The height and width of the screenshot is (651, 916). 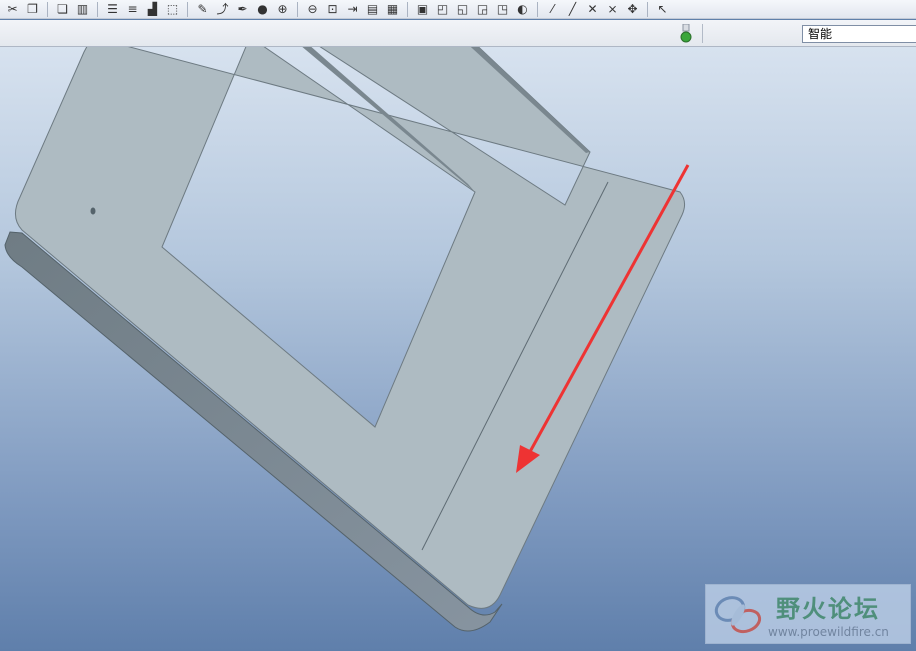 I want to click on main-toolbar: ✂ ❐ ❏ ▥ ☰ ≡ ▟ ⬚ ✎ ⤴ ✒ ● ⊕ ⊖ ⊡ ⇥ ▤ ▦ ▣ ◰ ◱ ◲ ◳ ◐ ⁄ ╱ ✕ ⨯ ✥ ↖, so click(x=458, y=9).